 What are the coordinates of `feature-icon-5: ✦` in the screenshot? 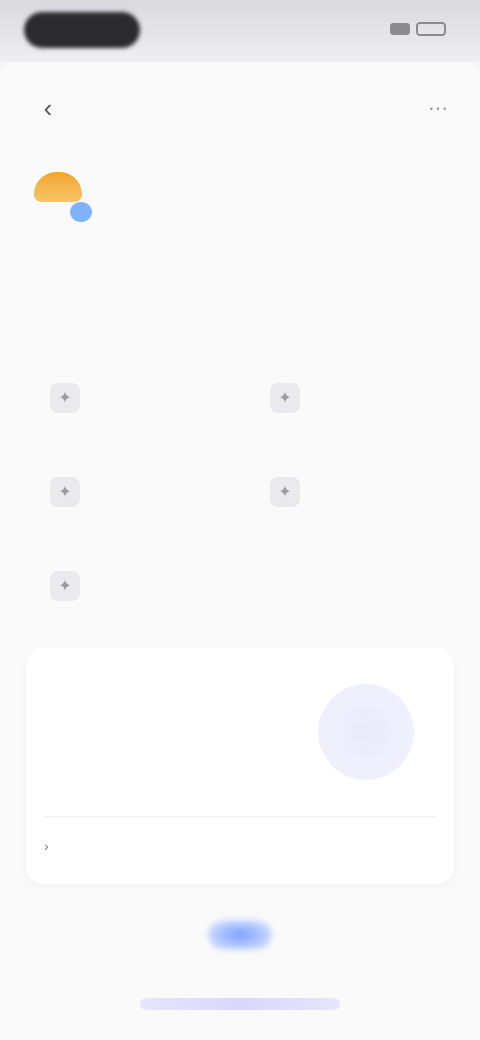 It's located at (65, 586).